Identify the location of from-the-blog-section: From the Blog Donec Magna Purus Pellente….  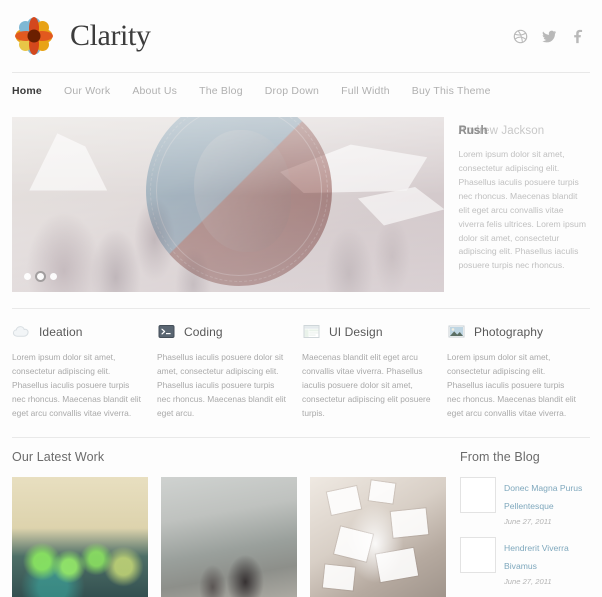
(525, 523).